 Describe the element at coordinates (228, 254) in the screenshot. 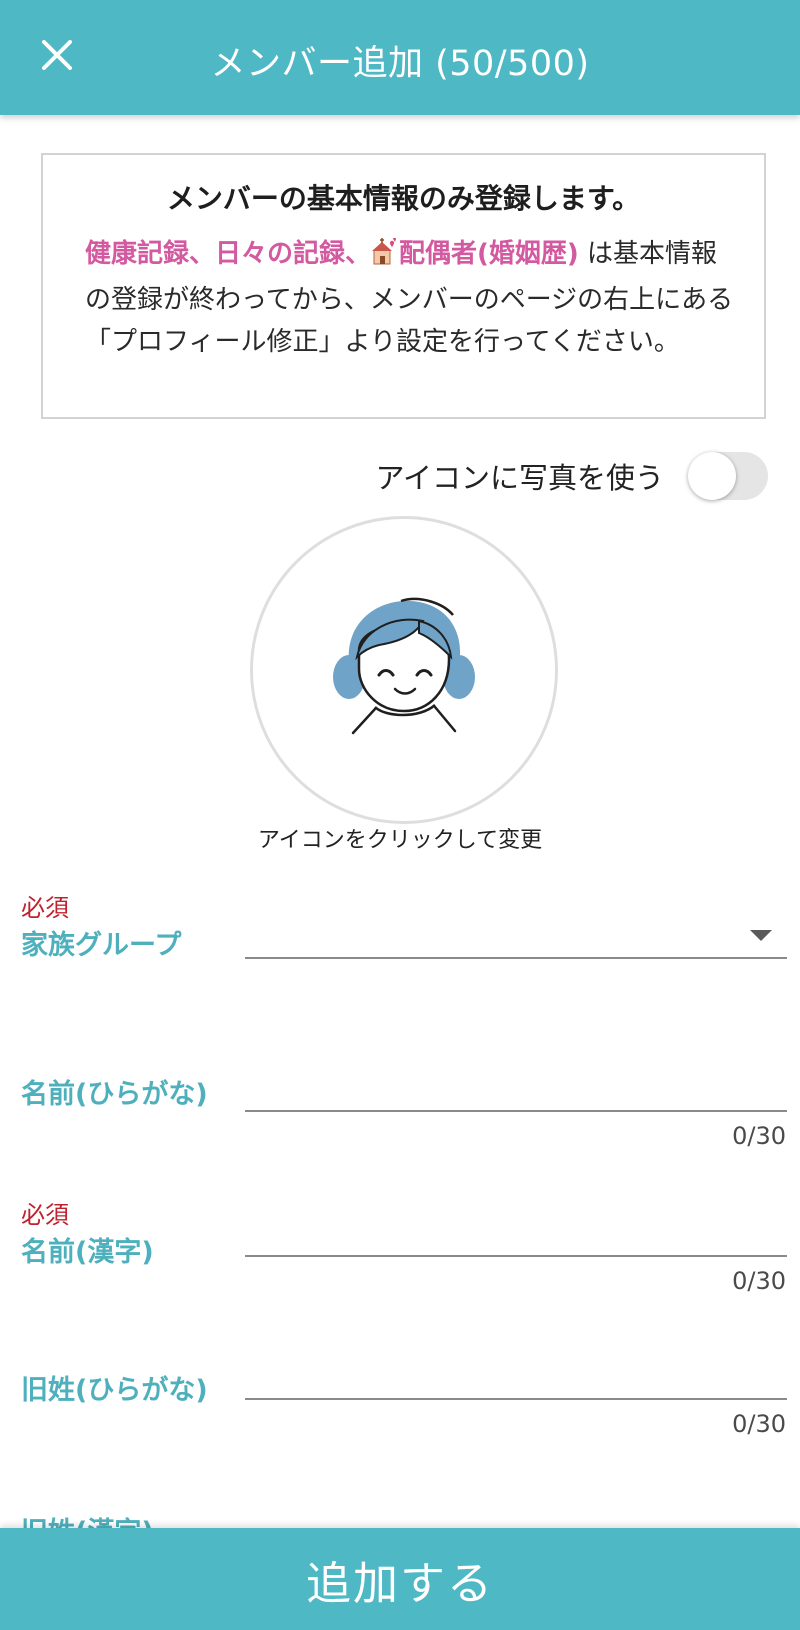

I see `notice-highlight-records: 健康記録、日々の記録、` at that location.